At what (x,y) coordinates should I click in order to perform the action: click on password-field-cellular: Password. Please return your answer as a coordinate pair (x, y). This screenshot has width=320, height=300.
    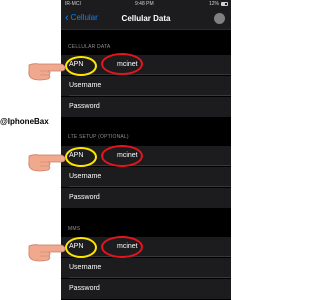
    Looking at the image, I should click on (146, 107).